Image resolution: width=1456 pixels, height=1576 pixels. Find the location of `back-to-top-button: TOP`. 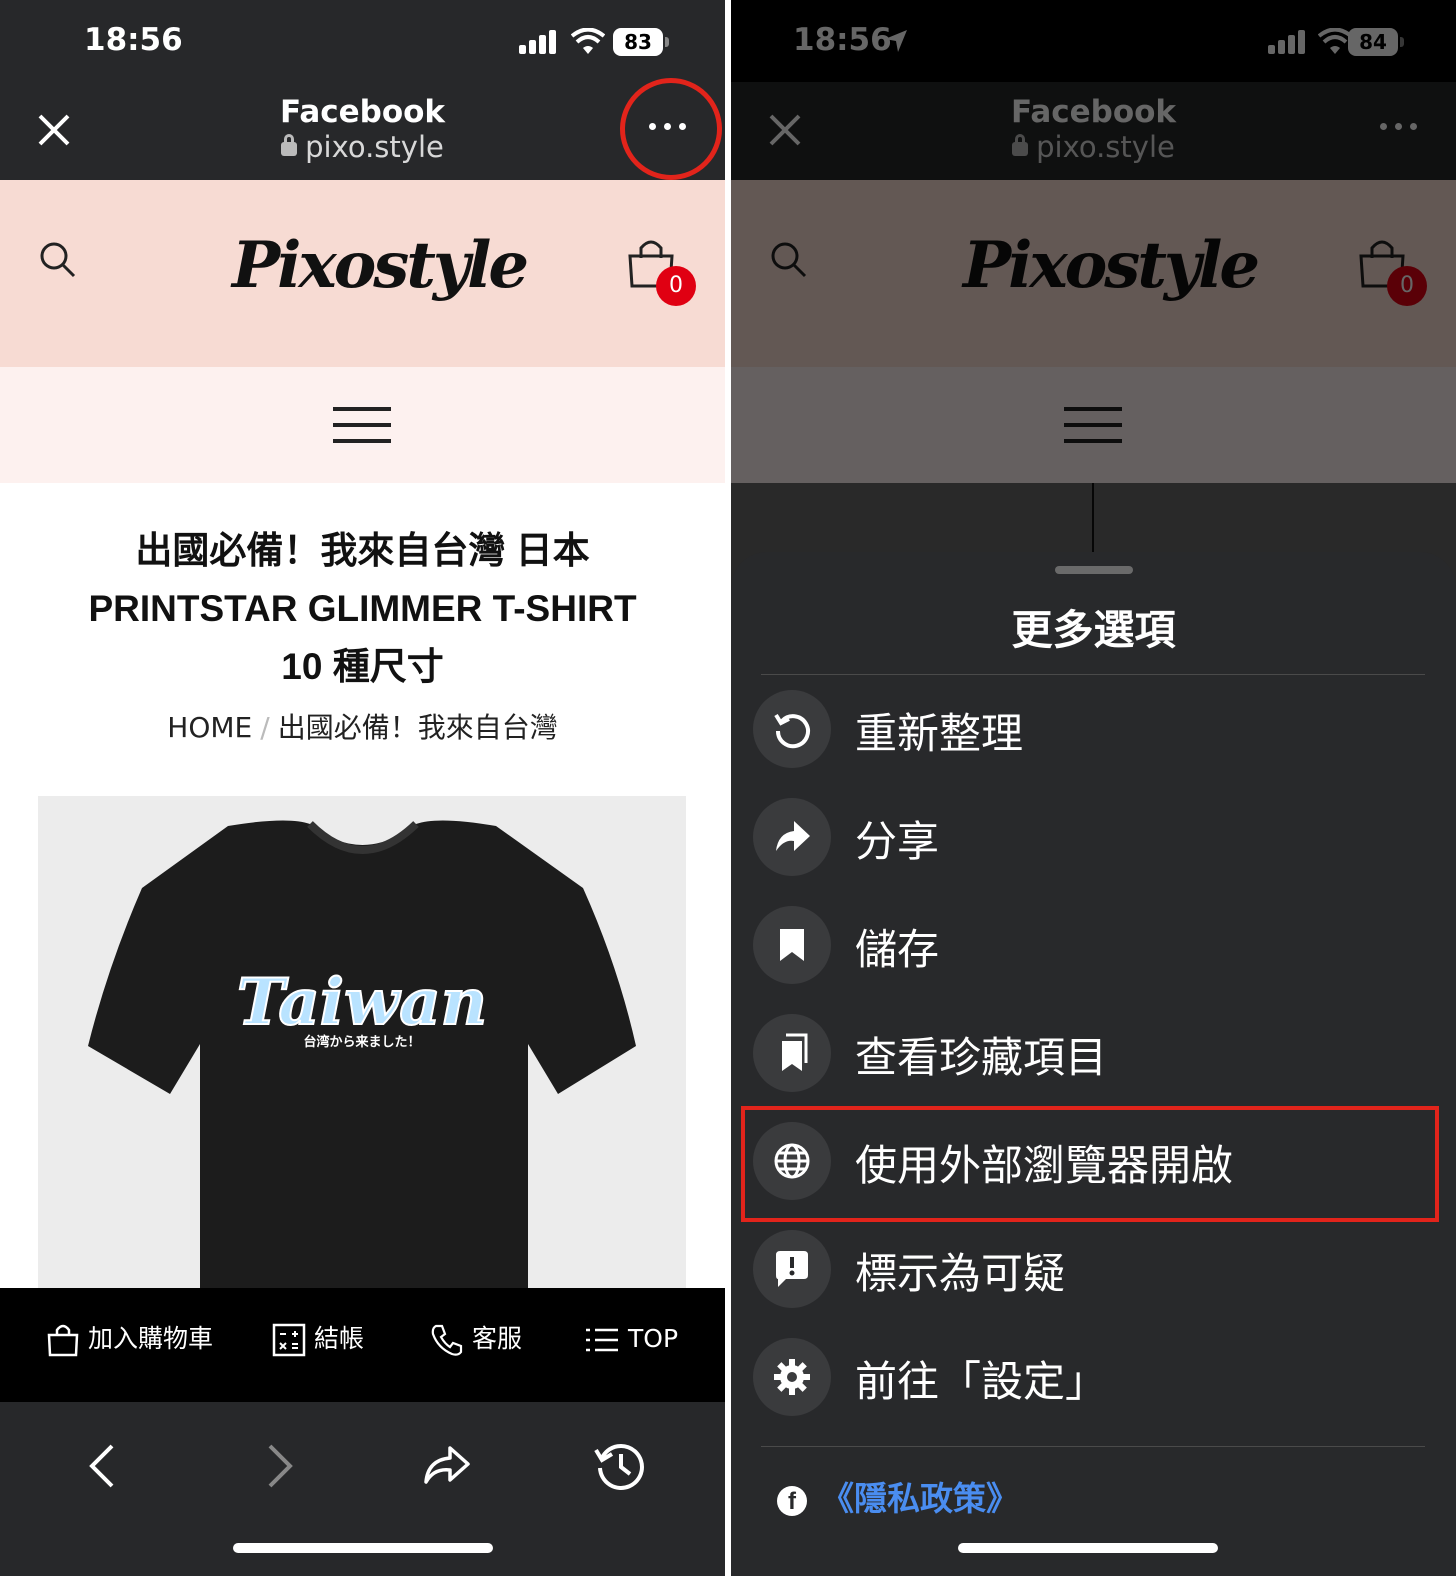

back-to-top-button: TOP is located at coordinates (631, 1339).